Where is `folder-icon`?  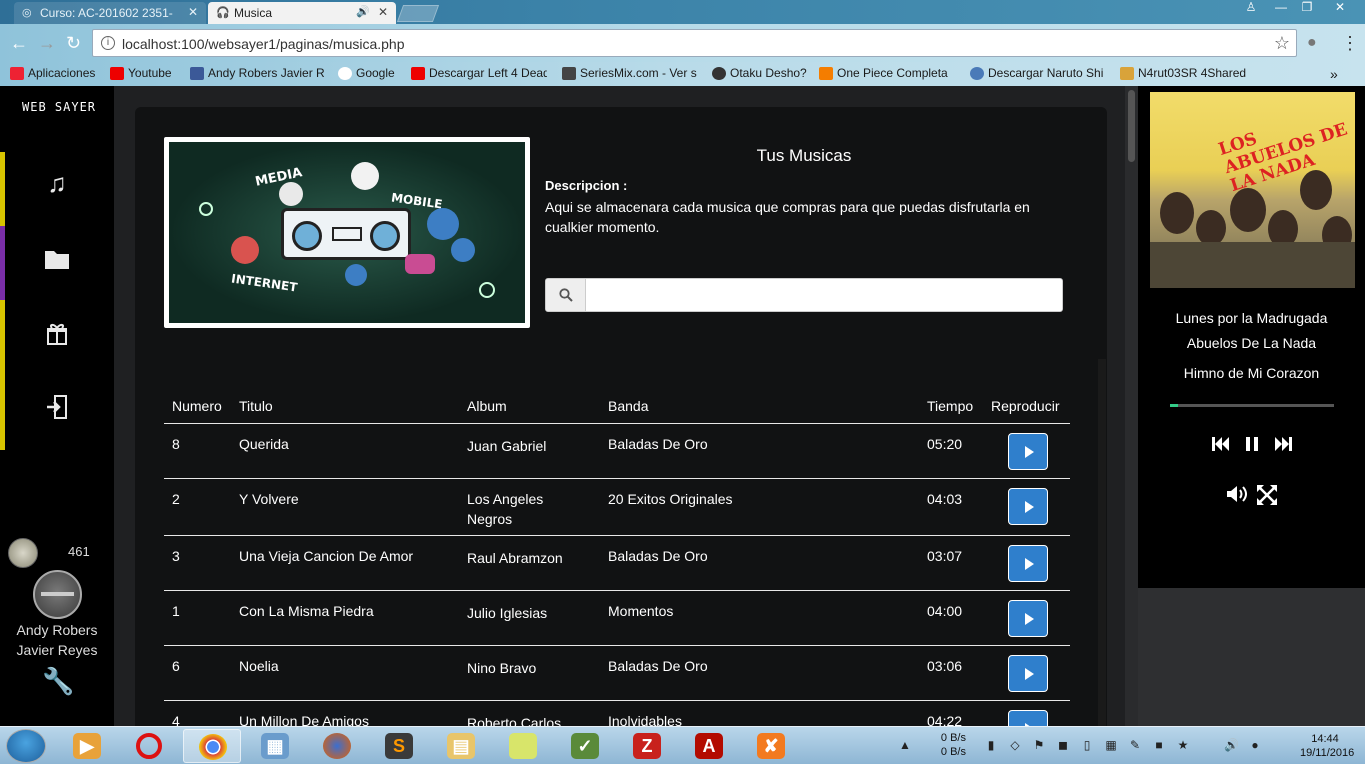
folder-icon is located at coordinates (57, 259).